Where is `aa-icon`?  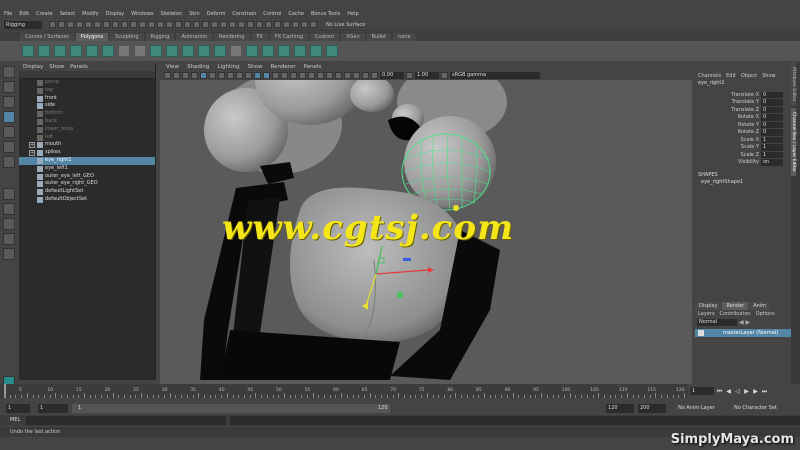
aa-icon is located at coordinates (320, 75).